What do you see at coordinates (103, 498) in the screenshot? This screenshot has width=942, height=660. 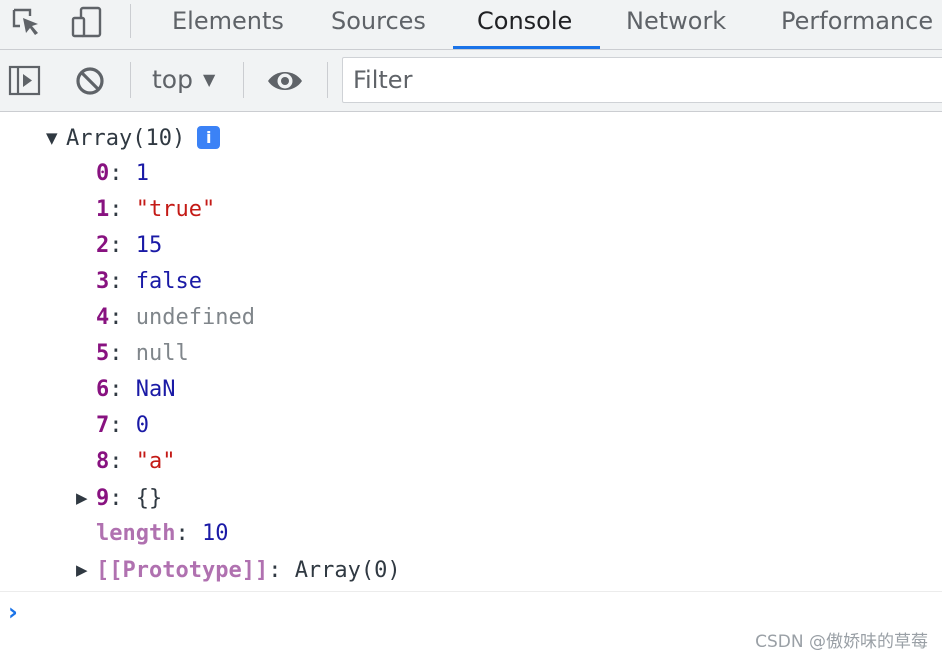 I see `entry-key: 9` at bounding box center [103, 498].